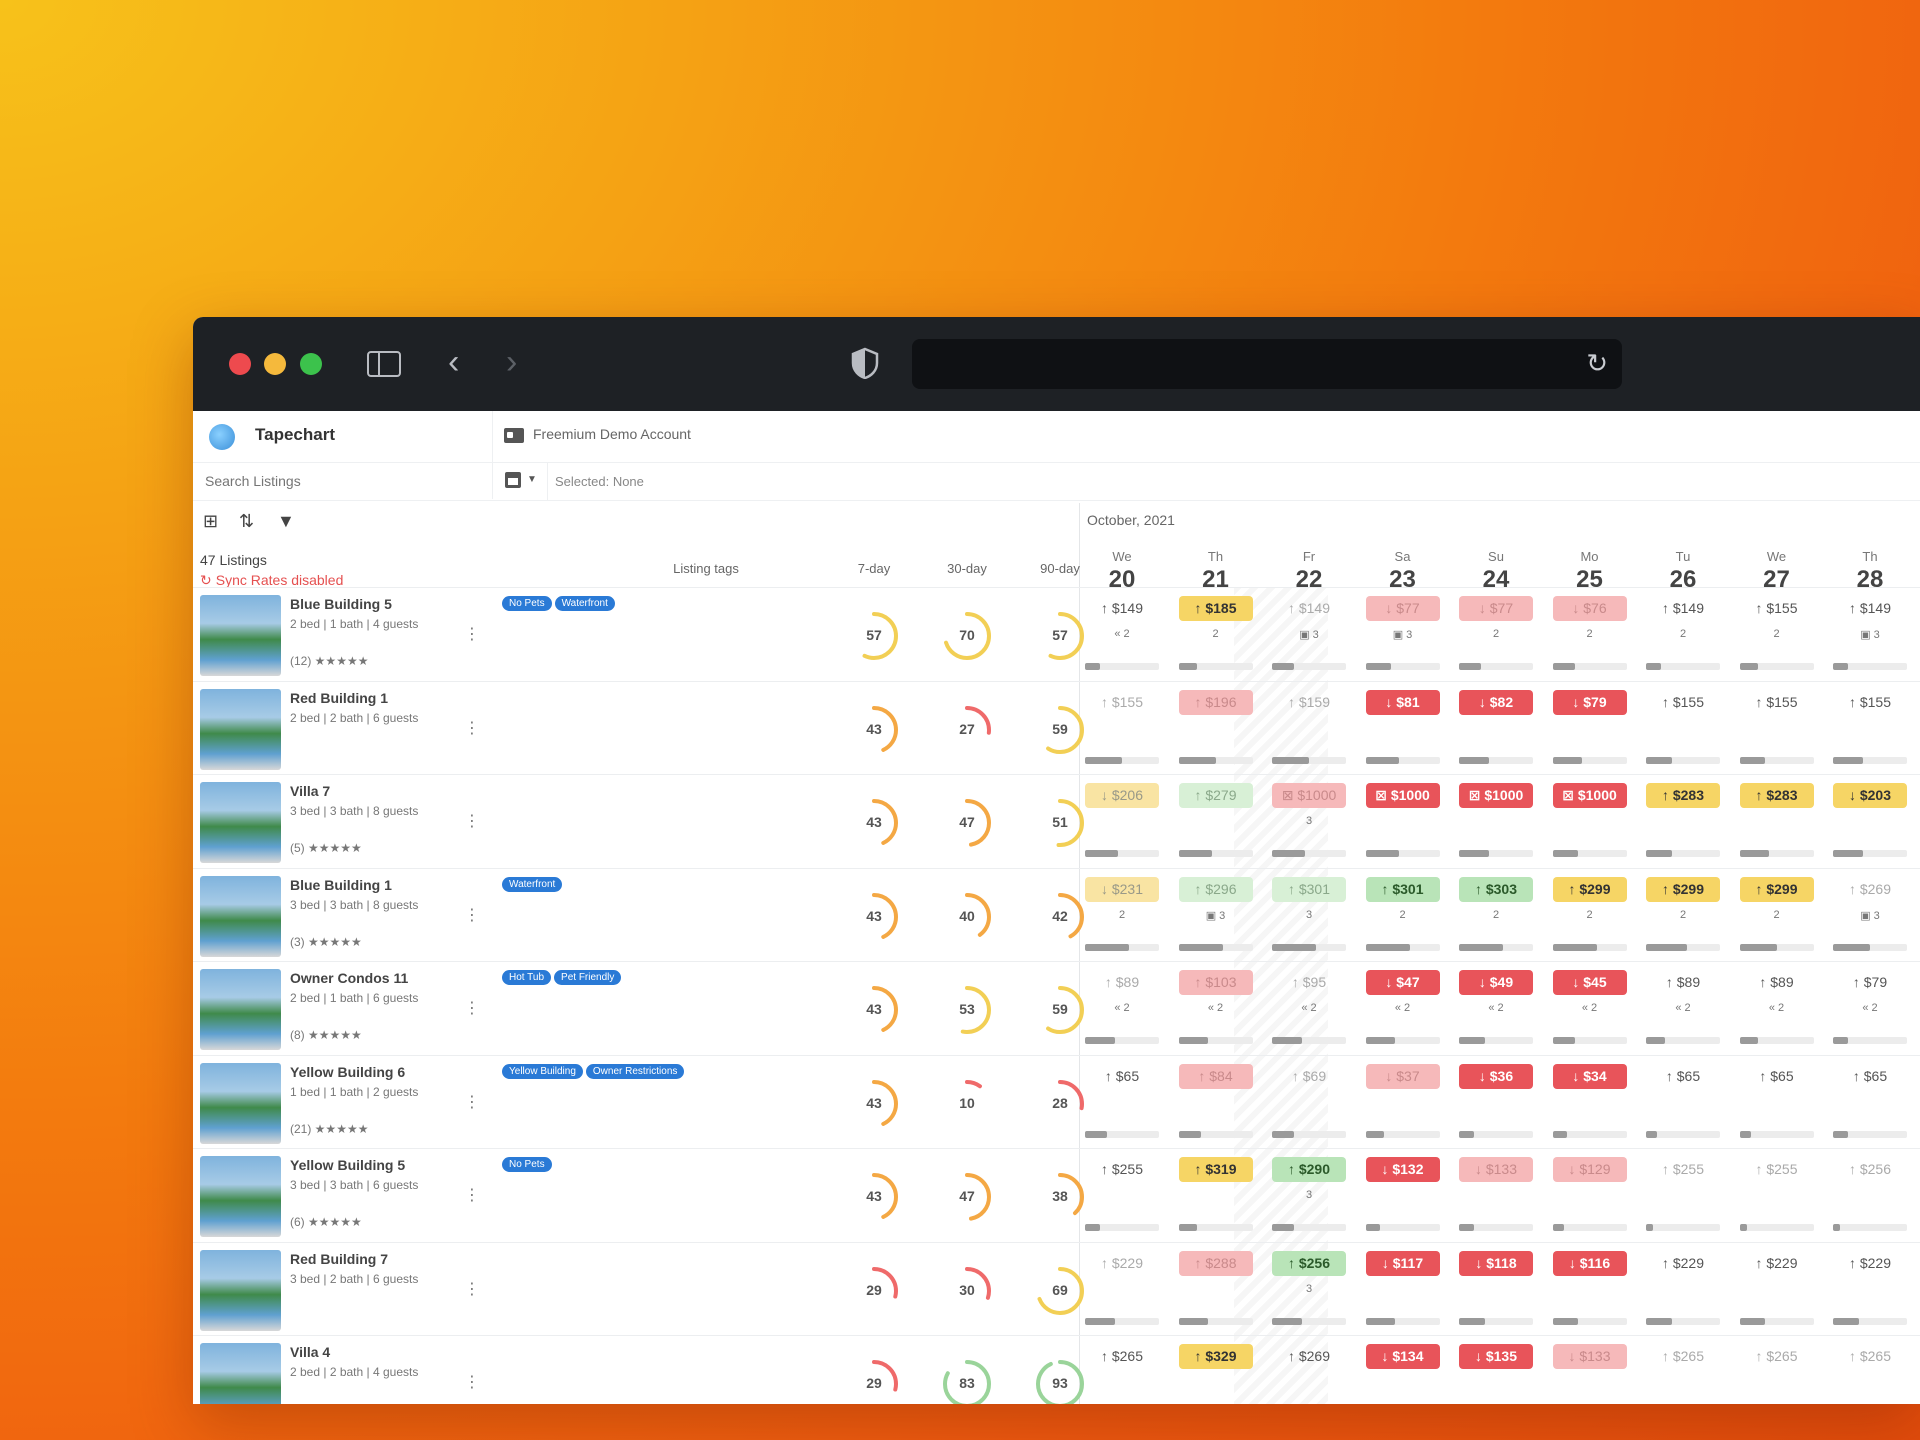 The image size is (1920, 1440). I want to click on listing-name: Red Building 7, so click(339, 1259).